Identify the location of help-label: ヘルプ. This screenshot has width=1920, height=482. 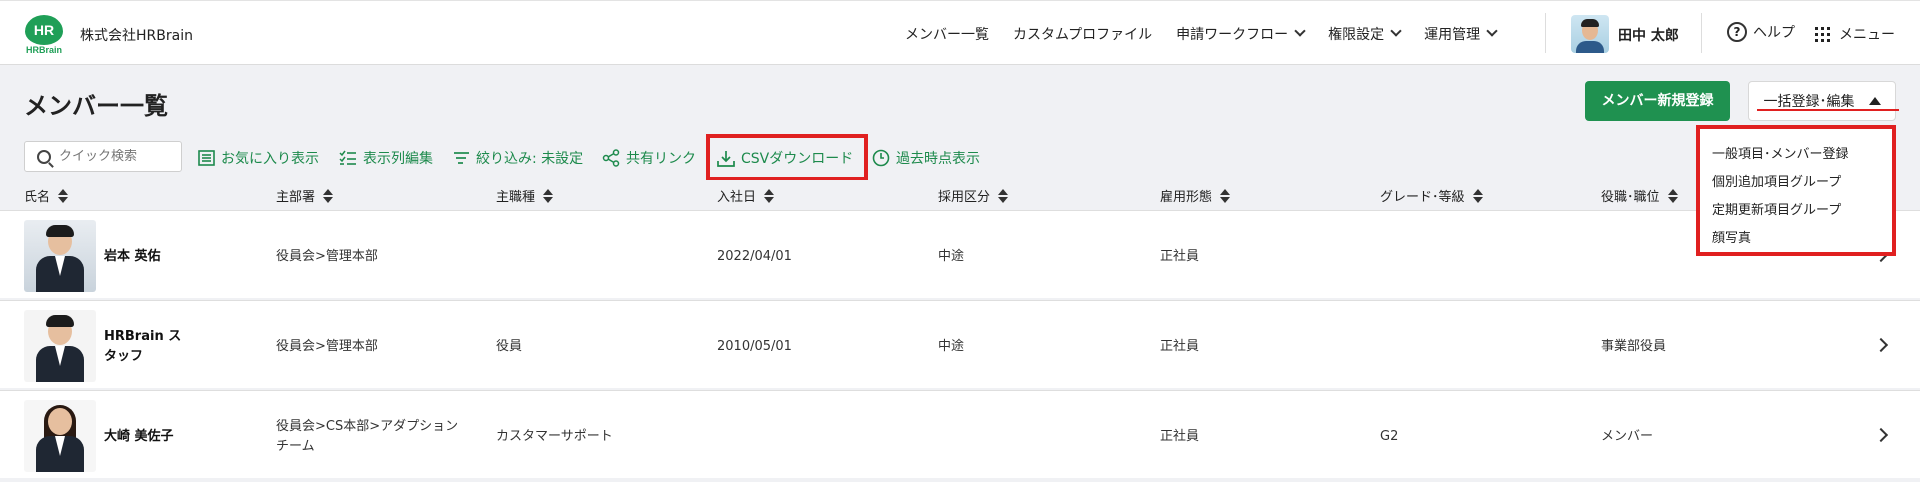
(1774, 33).